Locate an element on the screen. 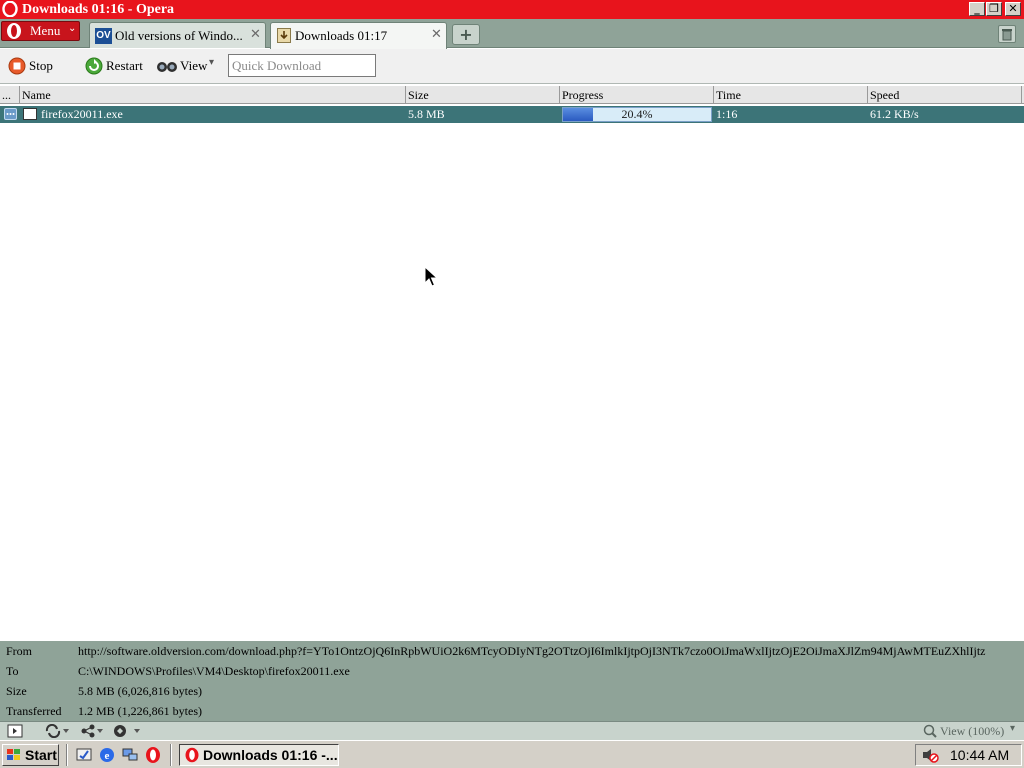  mouse-cursor-icon is located at coordinates (431, 276).